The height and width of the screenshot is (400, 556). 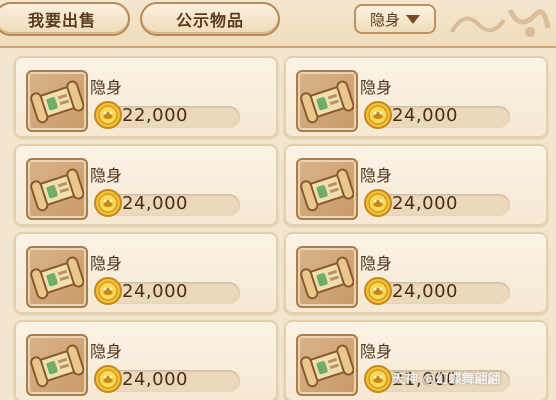 I want to click on top-bar: 我要出售 公示物品 隐身, so click(x=278, y=24).